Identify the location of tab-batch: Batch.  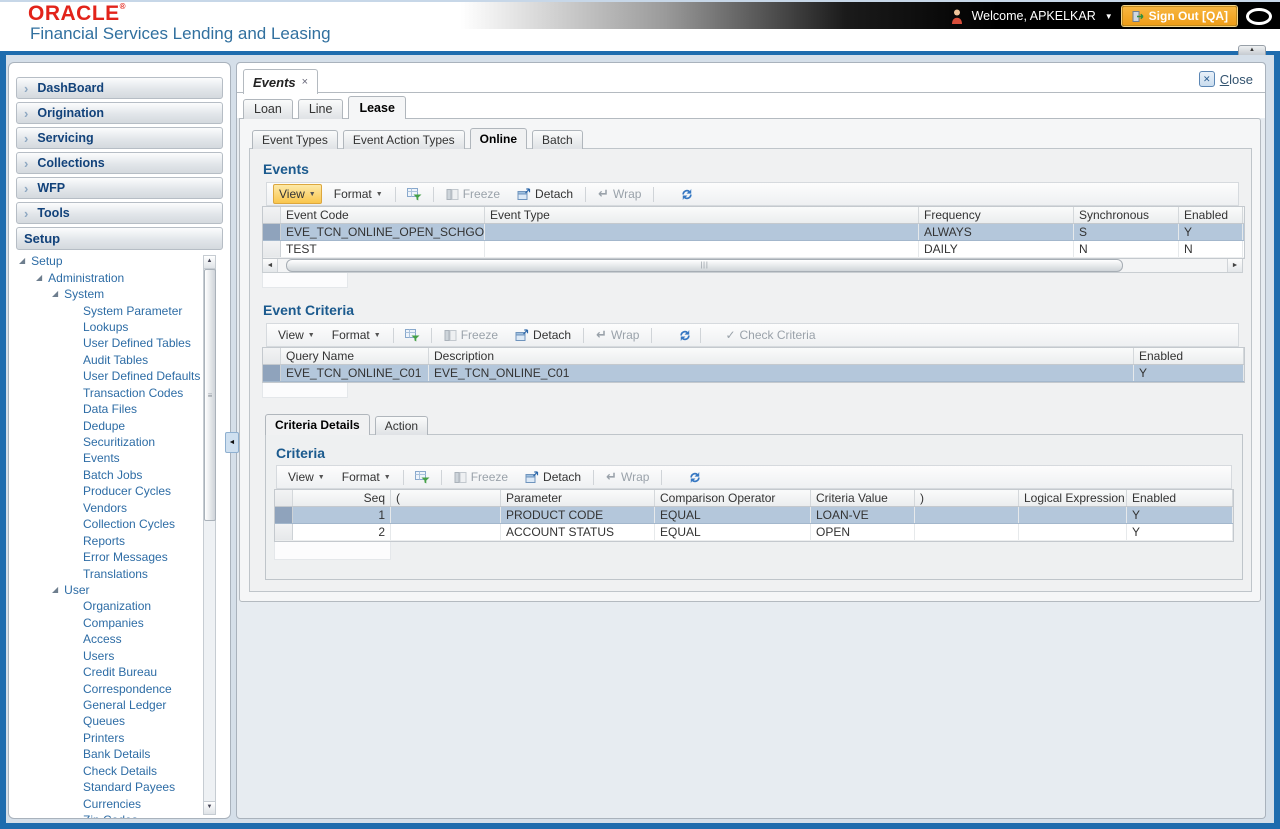
(557, 139).